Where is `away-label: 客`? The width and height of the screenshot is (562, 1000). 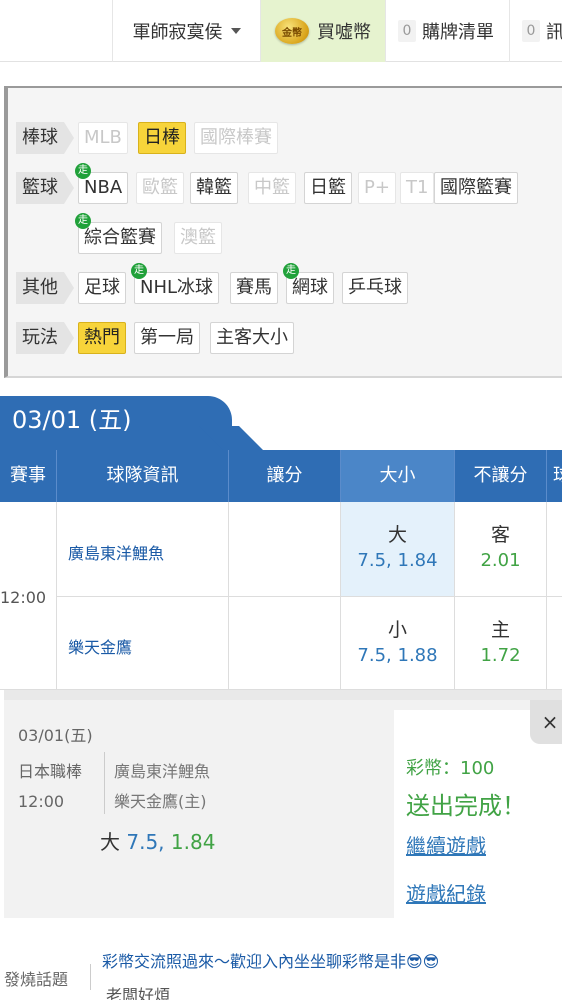 away-label: 客 is located at coordinates (500, 535).